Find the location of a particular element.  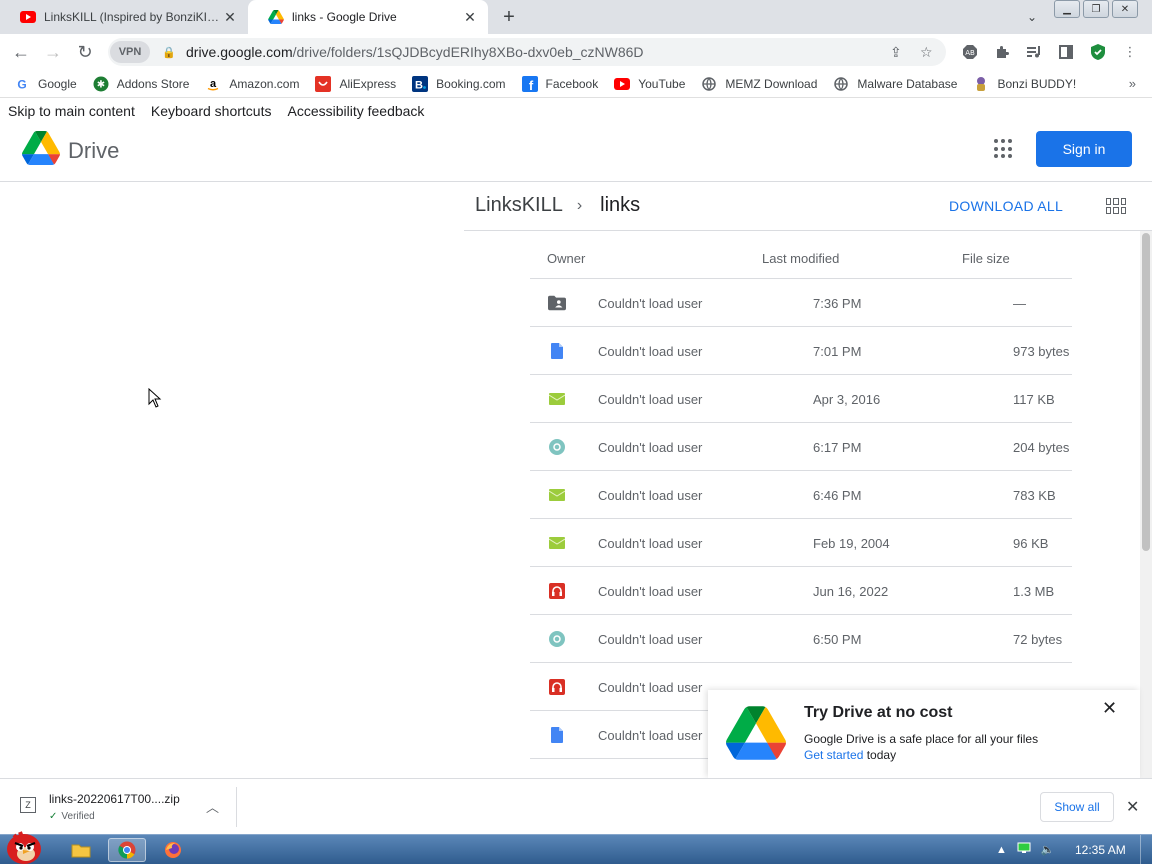

taskbar-clock: 12:35 AM is located at coordinates (1100, 850).